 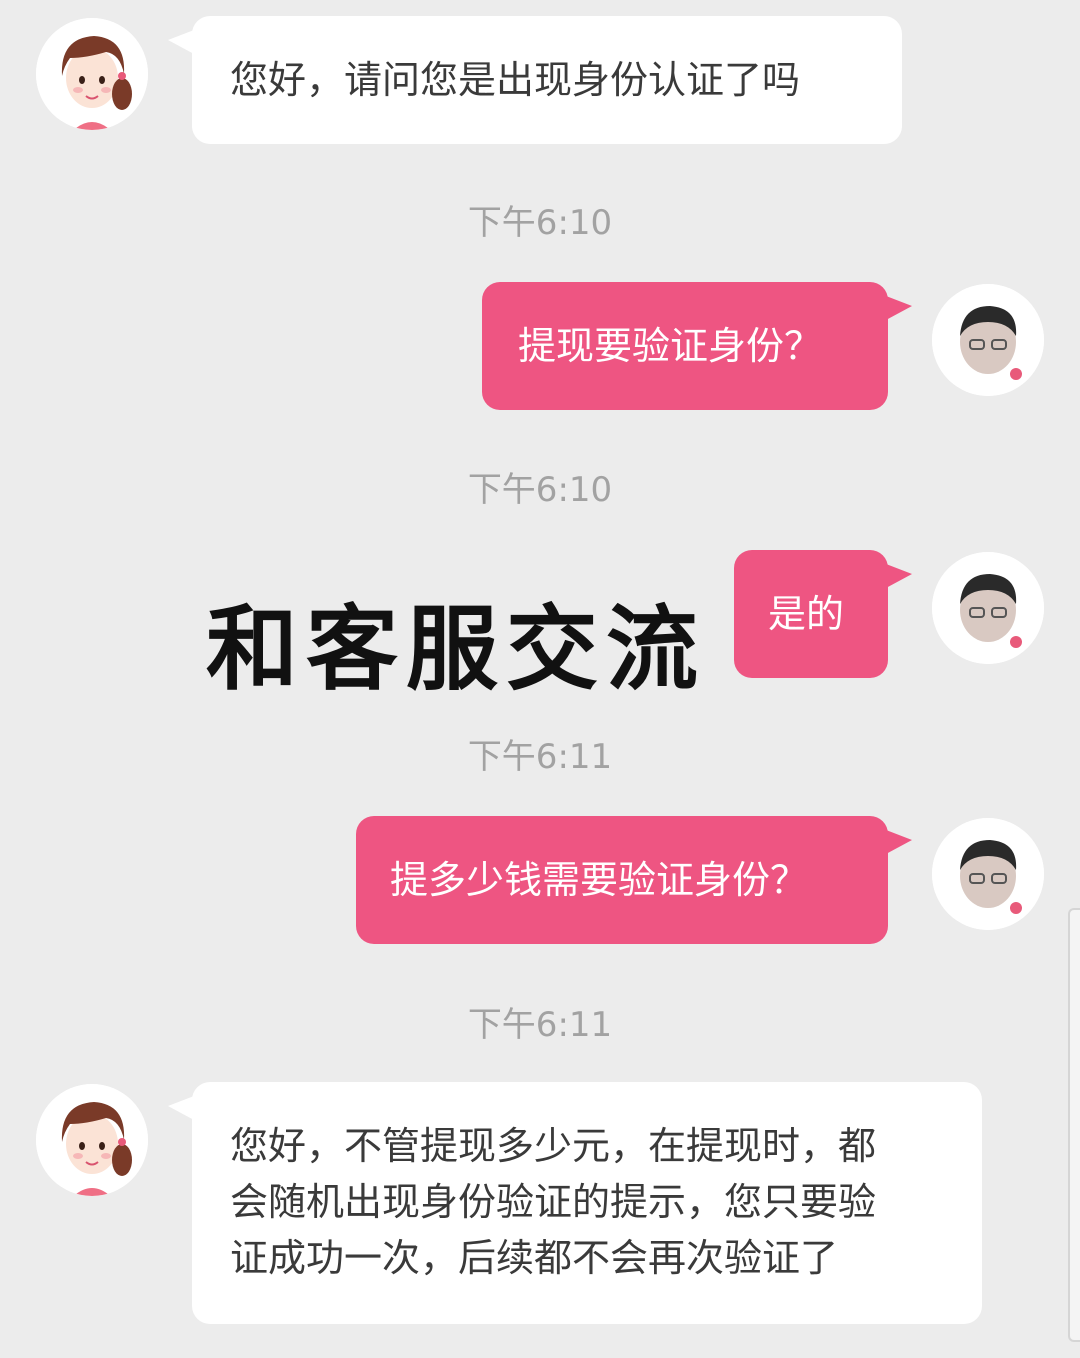 I want to click on message-text-line: 证成功一次，后续都不会再次验证了, so click(x=534, y=1258).